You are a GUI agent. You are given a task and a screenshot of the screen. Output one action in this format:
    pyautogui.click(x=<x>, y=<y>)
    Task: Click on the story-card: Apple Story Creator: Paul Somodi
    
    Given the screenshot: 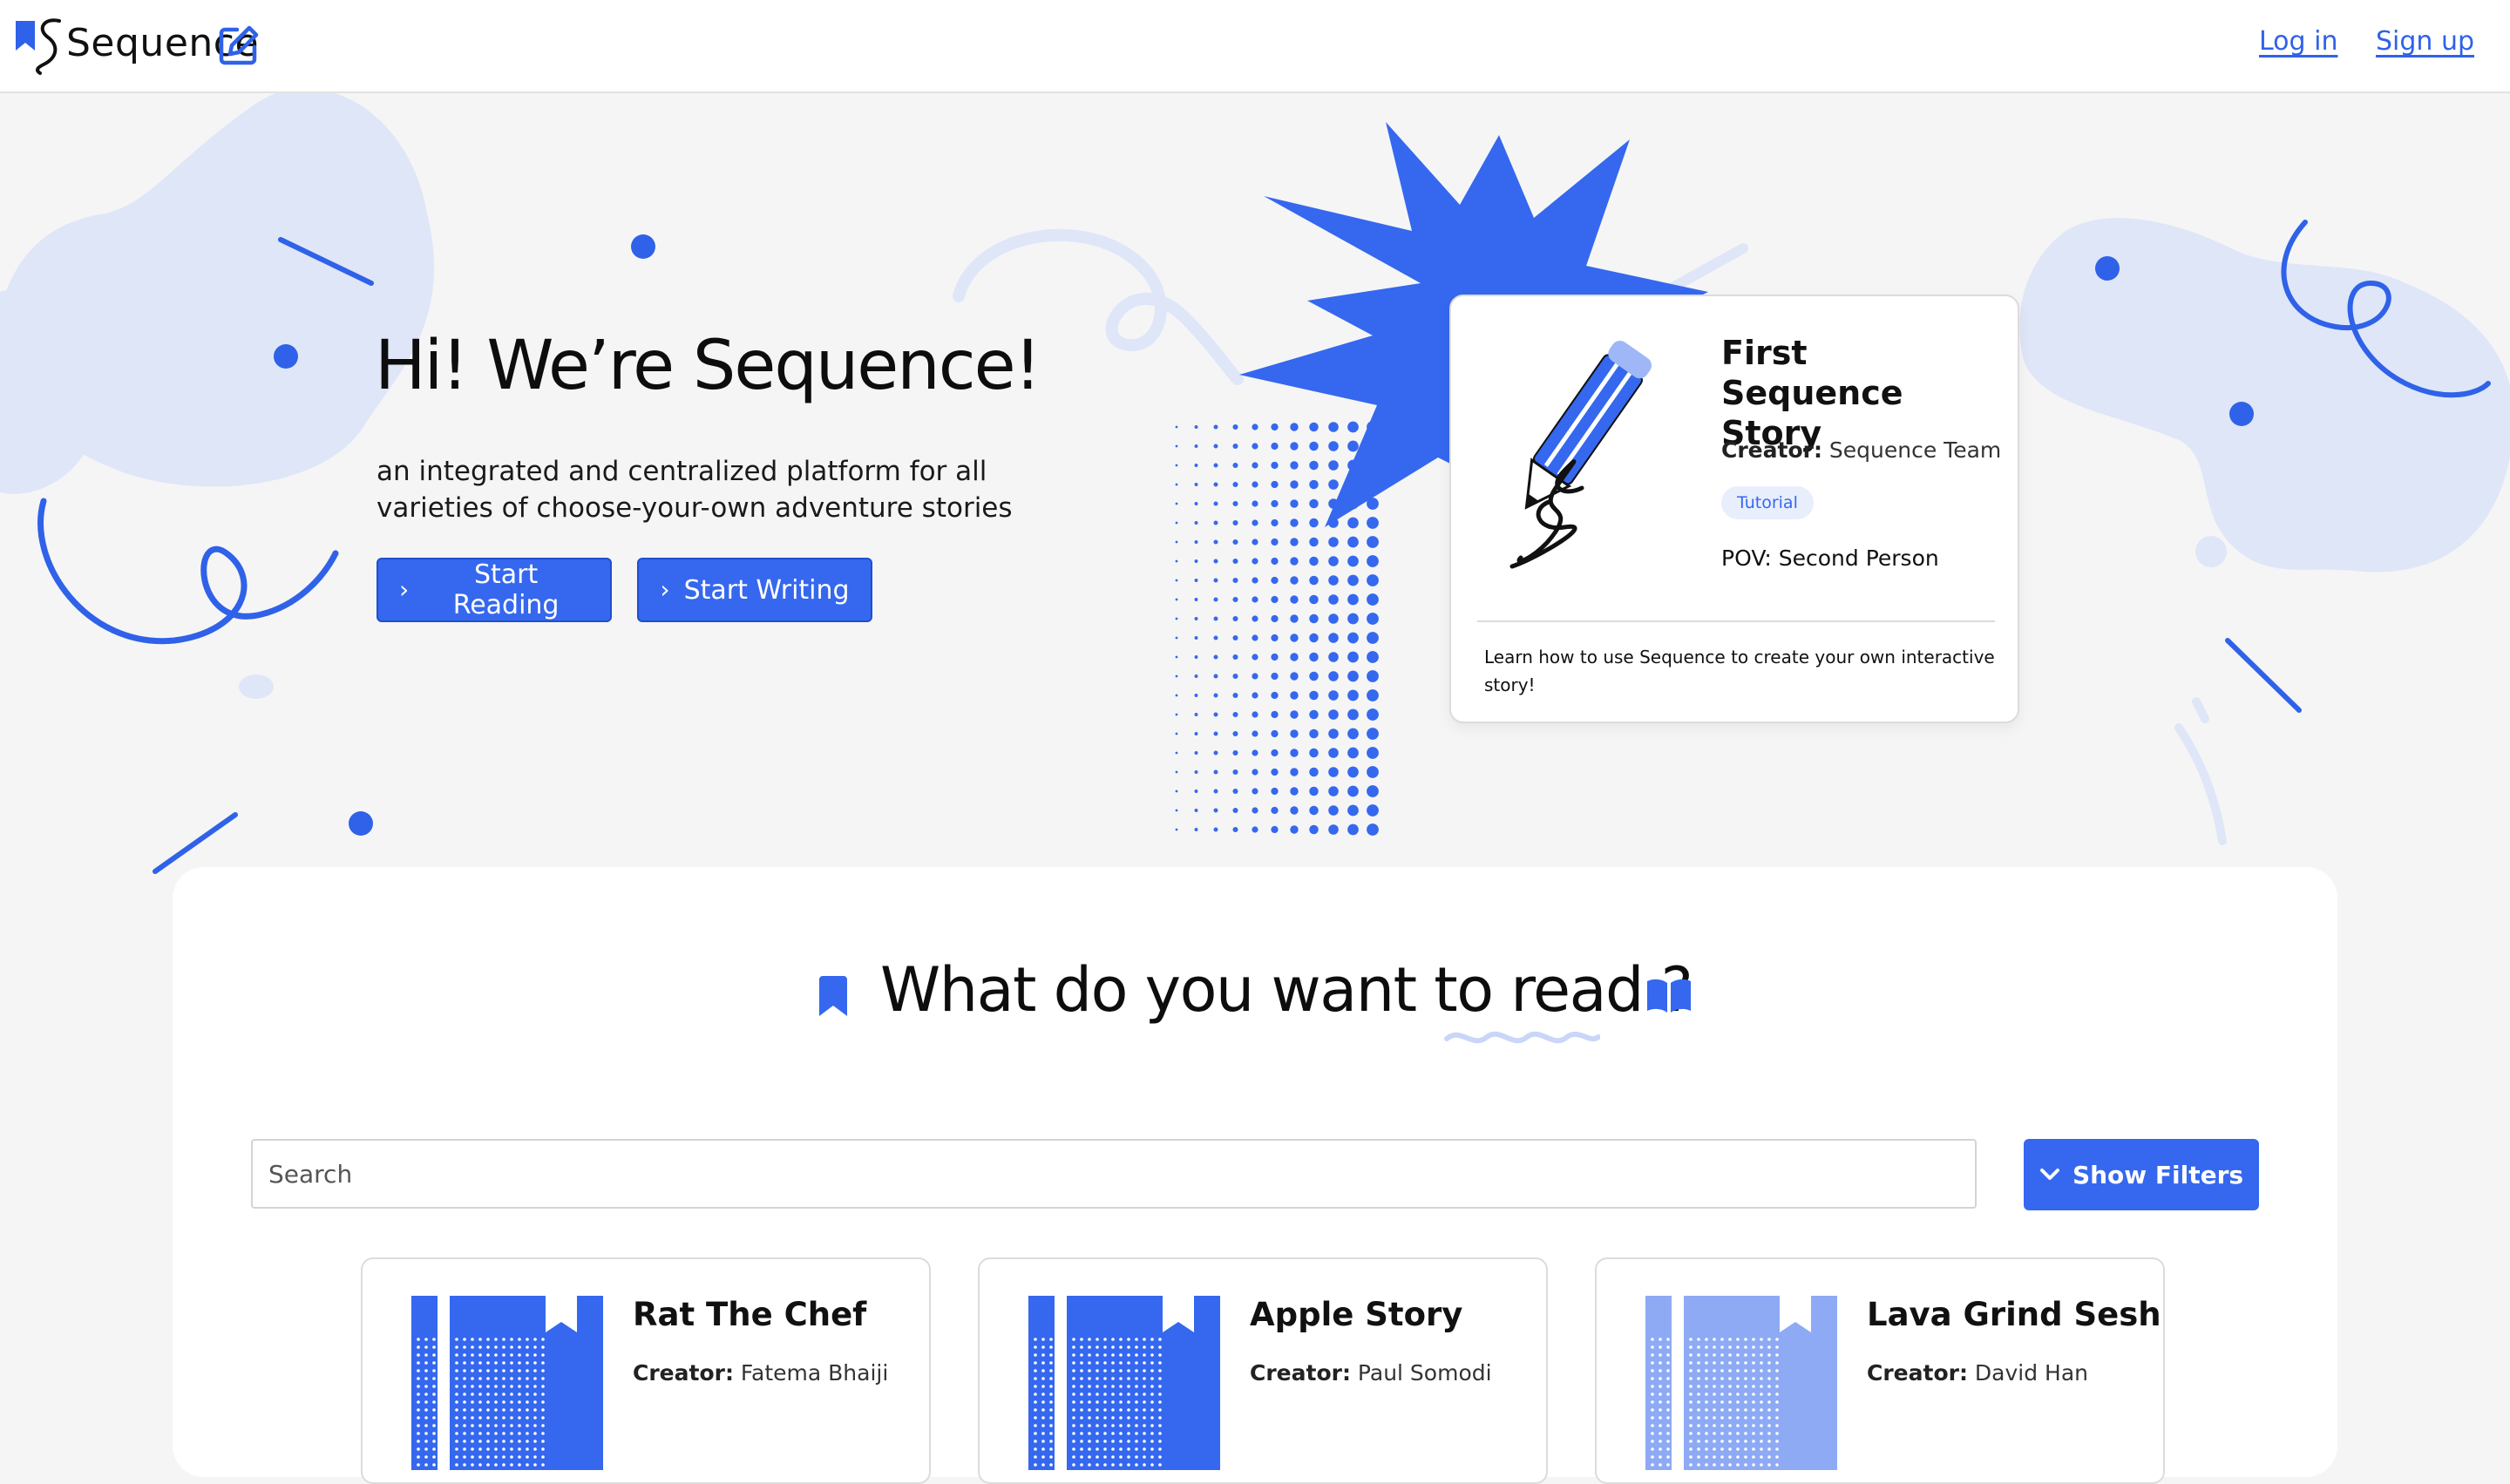 What is the action you would take?
    pyautogui.click(x=1263, y=1370)
    